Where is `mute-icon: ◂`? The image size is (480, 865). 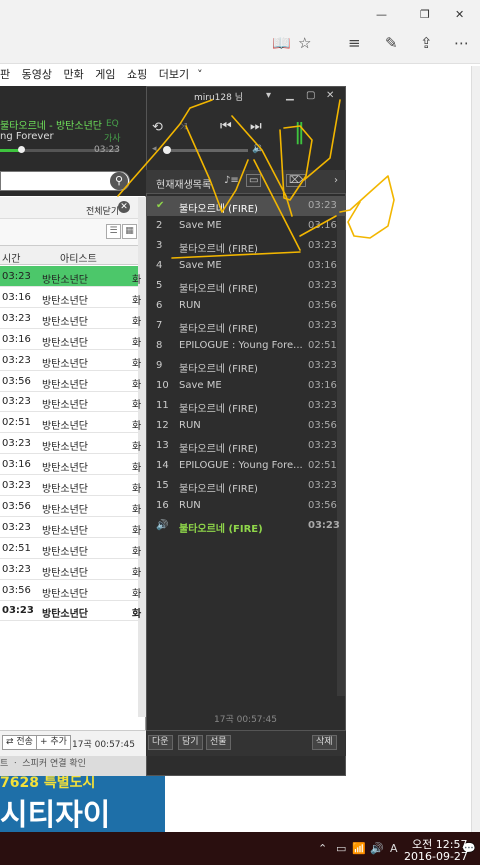
mute-icon: ◂ is located at coordinates (154, 149).